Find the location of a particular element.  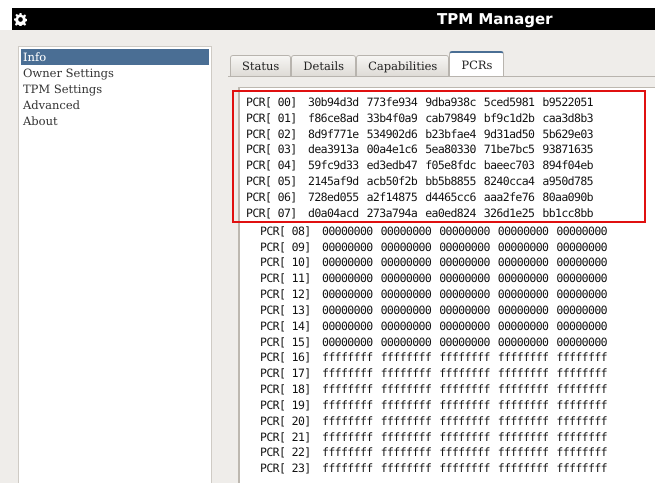

pcr-value: cab79849 is located at coordinates (450, 117).